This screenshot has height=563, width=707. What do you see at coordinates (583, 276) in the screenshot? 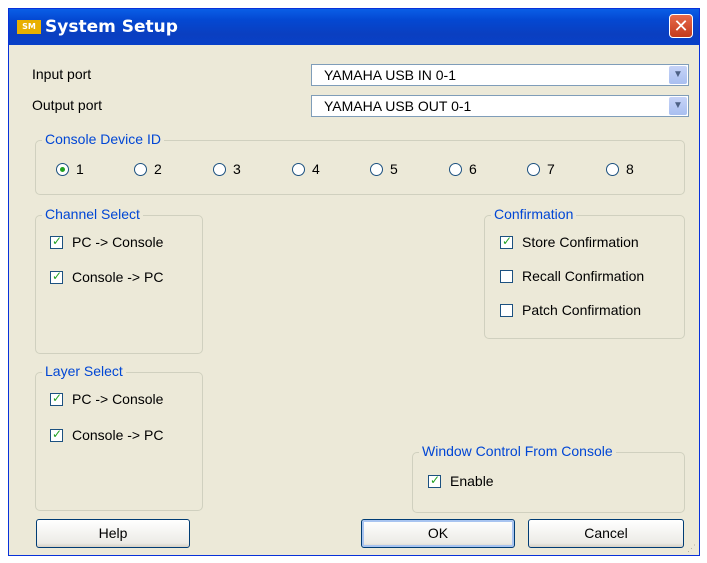
I see `checkbox-label: Recall Confirmation` at bounding box center [583, 276].